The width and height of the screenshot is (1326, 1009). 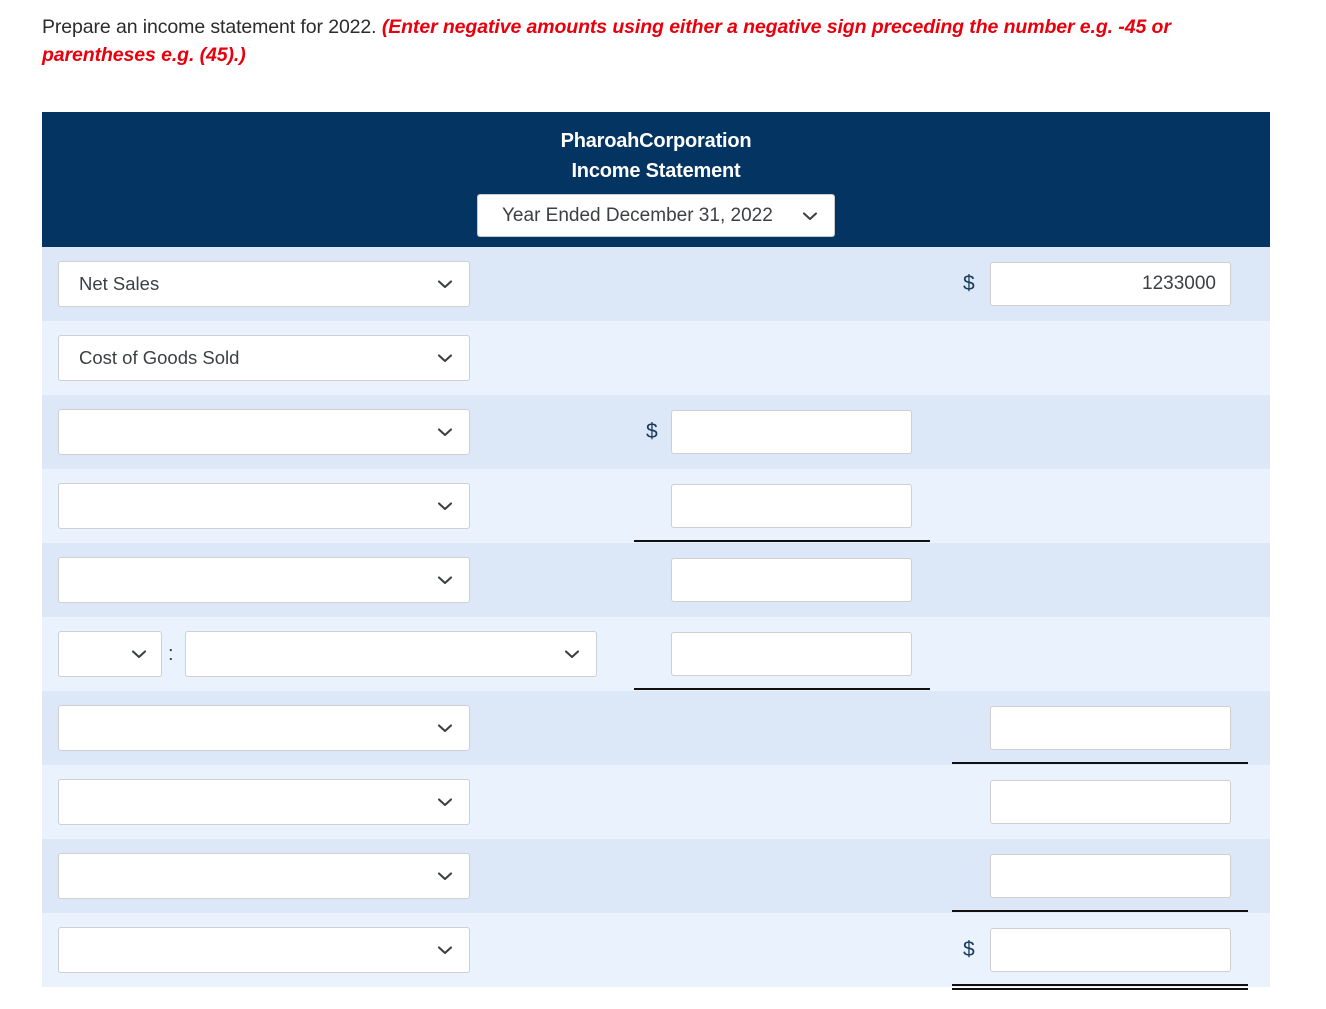 What do you see at coordinates (791, 654) in the screenshot?
I see `row-6-mid-amount-input` at bounding box center [791, 654].